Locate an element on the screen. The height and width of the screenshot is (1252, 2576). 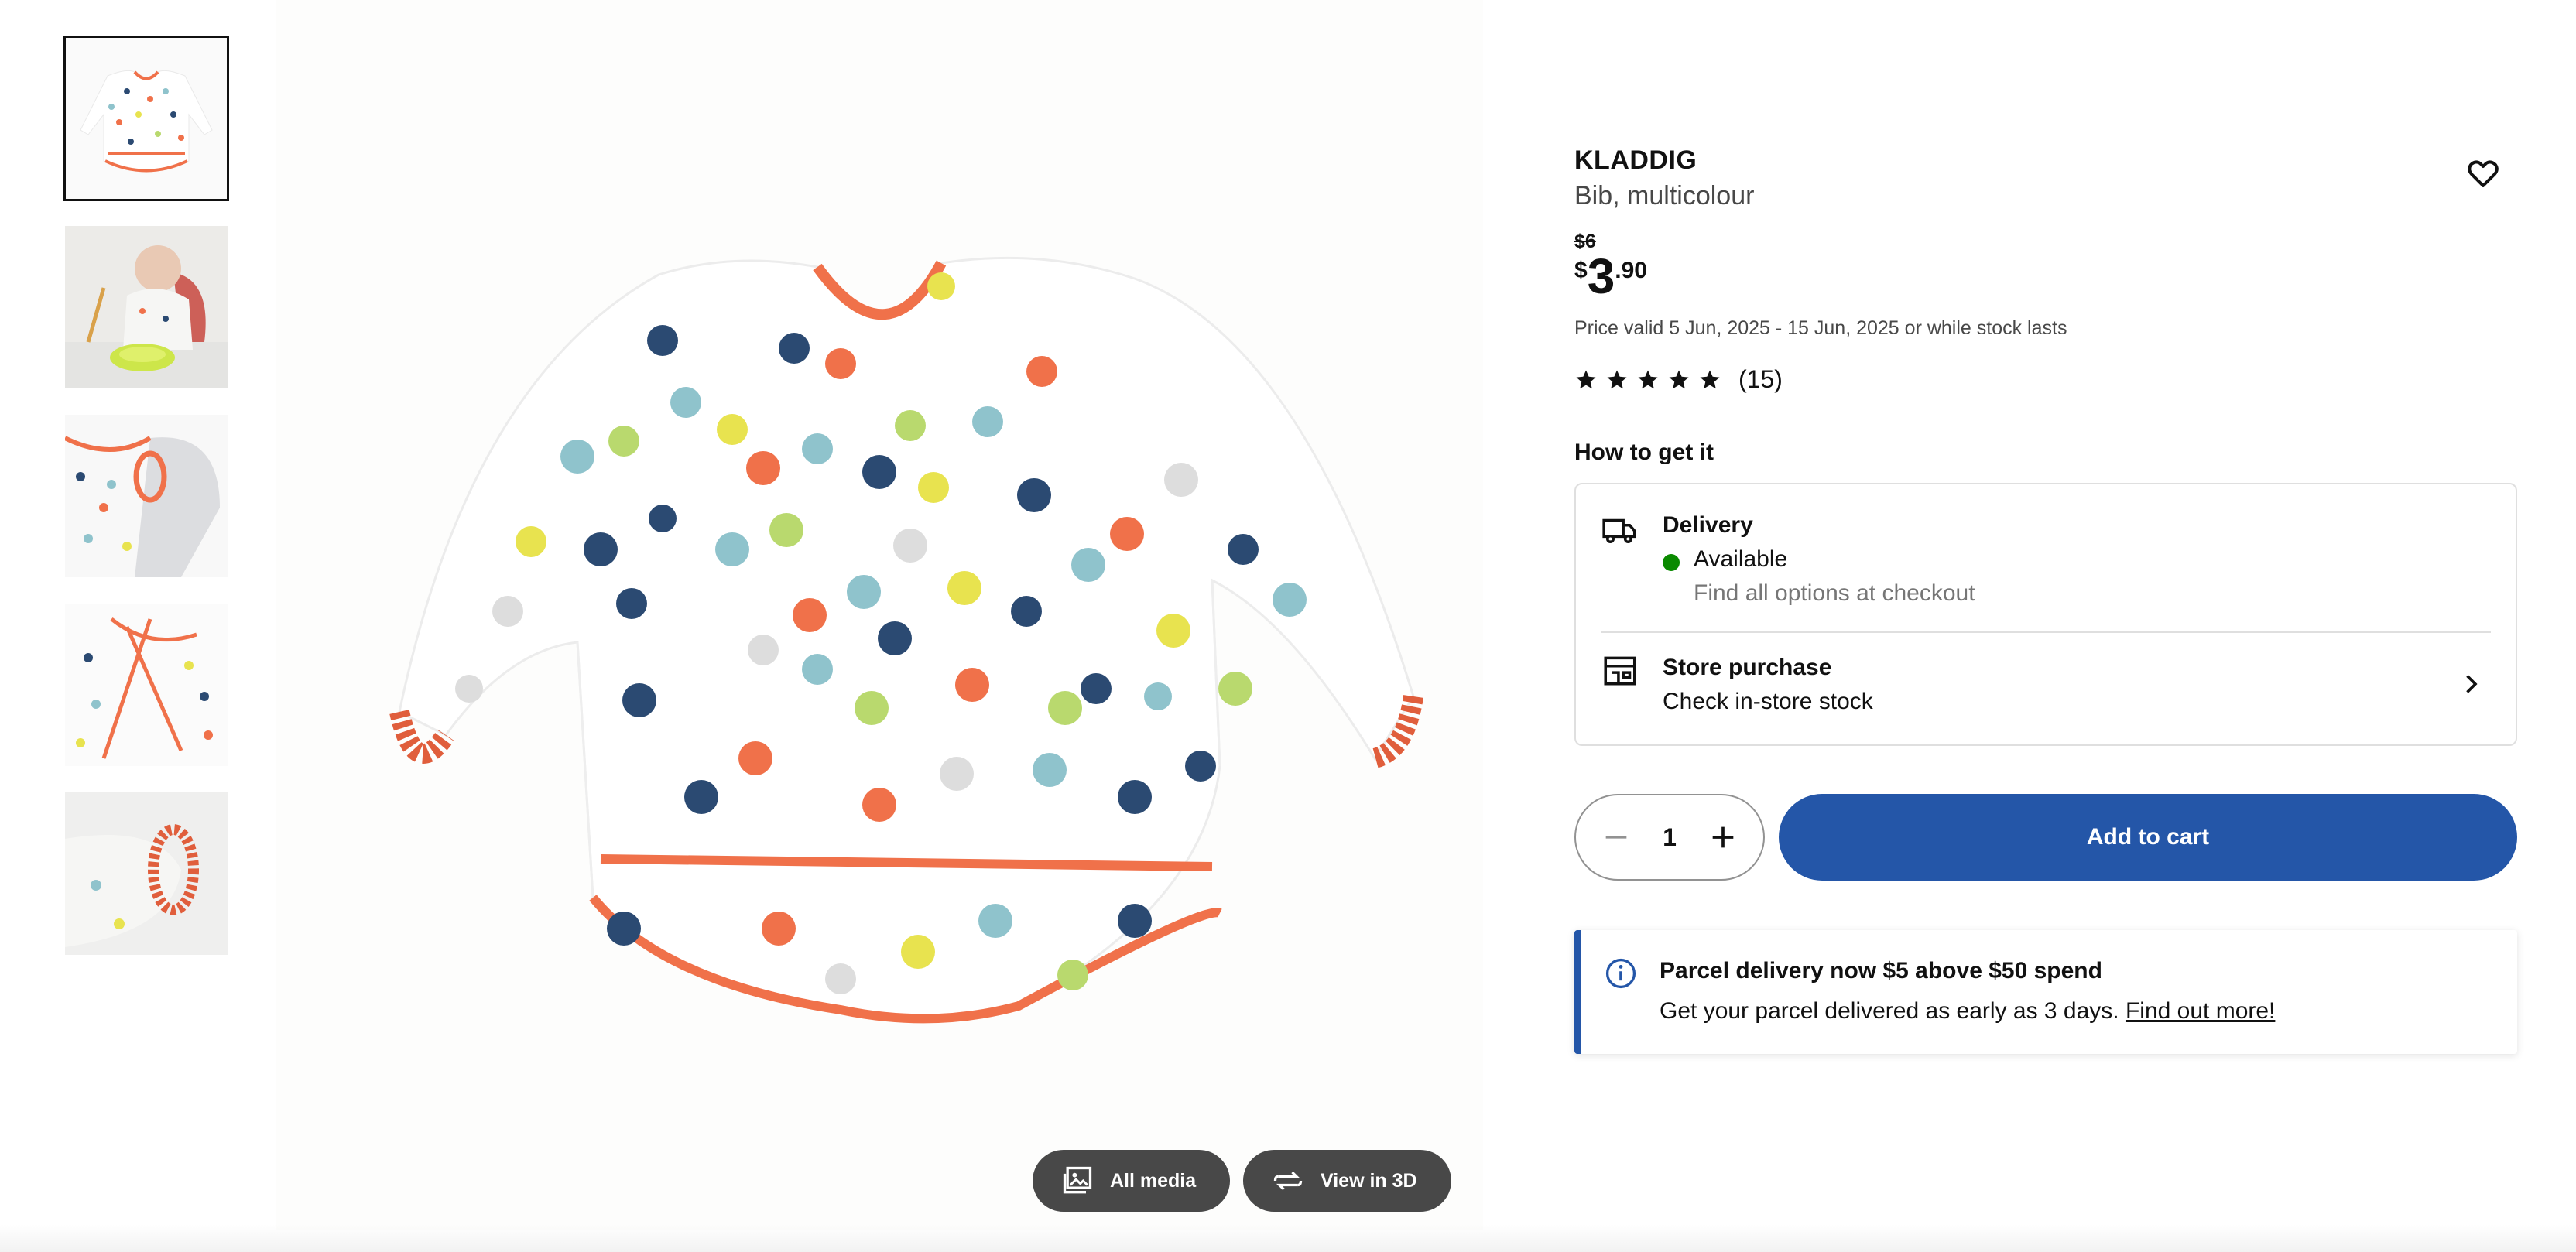
delivery-title: Delivery is located at coordinates (1708, 525).